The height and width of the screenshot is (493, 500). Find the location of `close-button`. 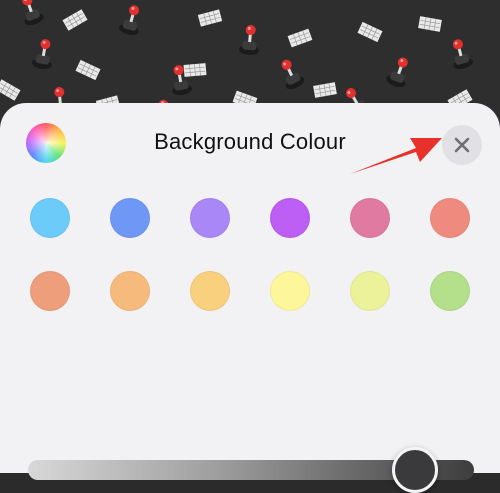

close-button is located at coordinates (462, 145).